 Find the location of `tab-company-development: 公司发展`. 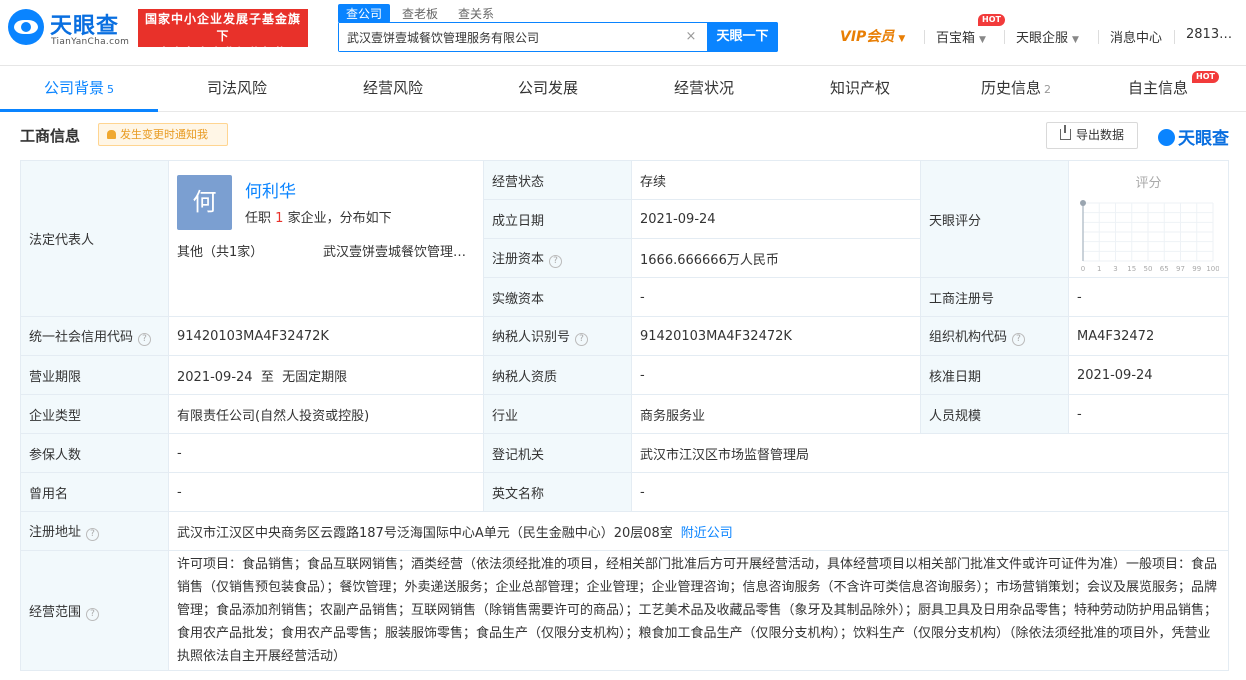

tab-company-development: 公司发展 is located at coordinates (548, 89).